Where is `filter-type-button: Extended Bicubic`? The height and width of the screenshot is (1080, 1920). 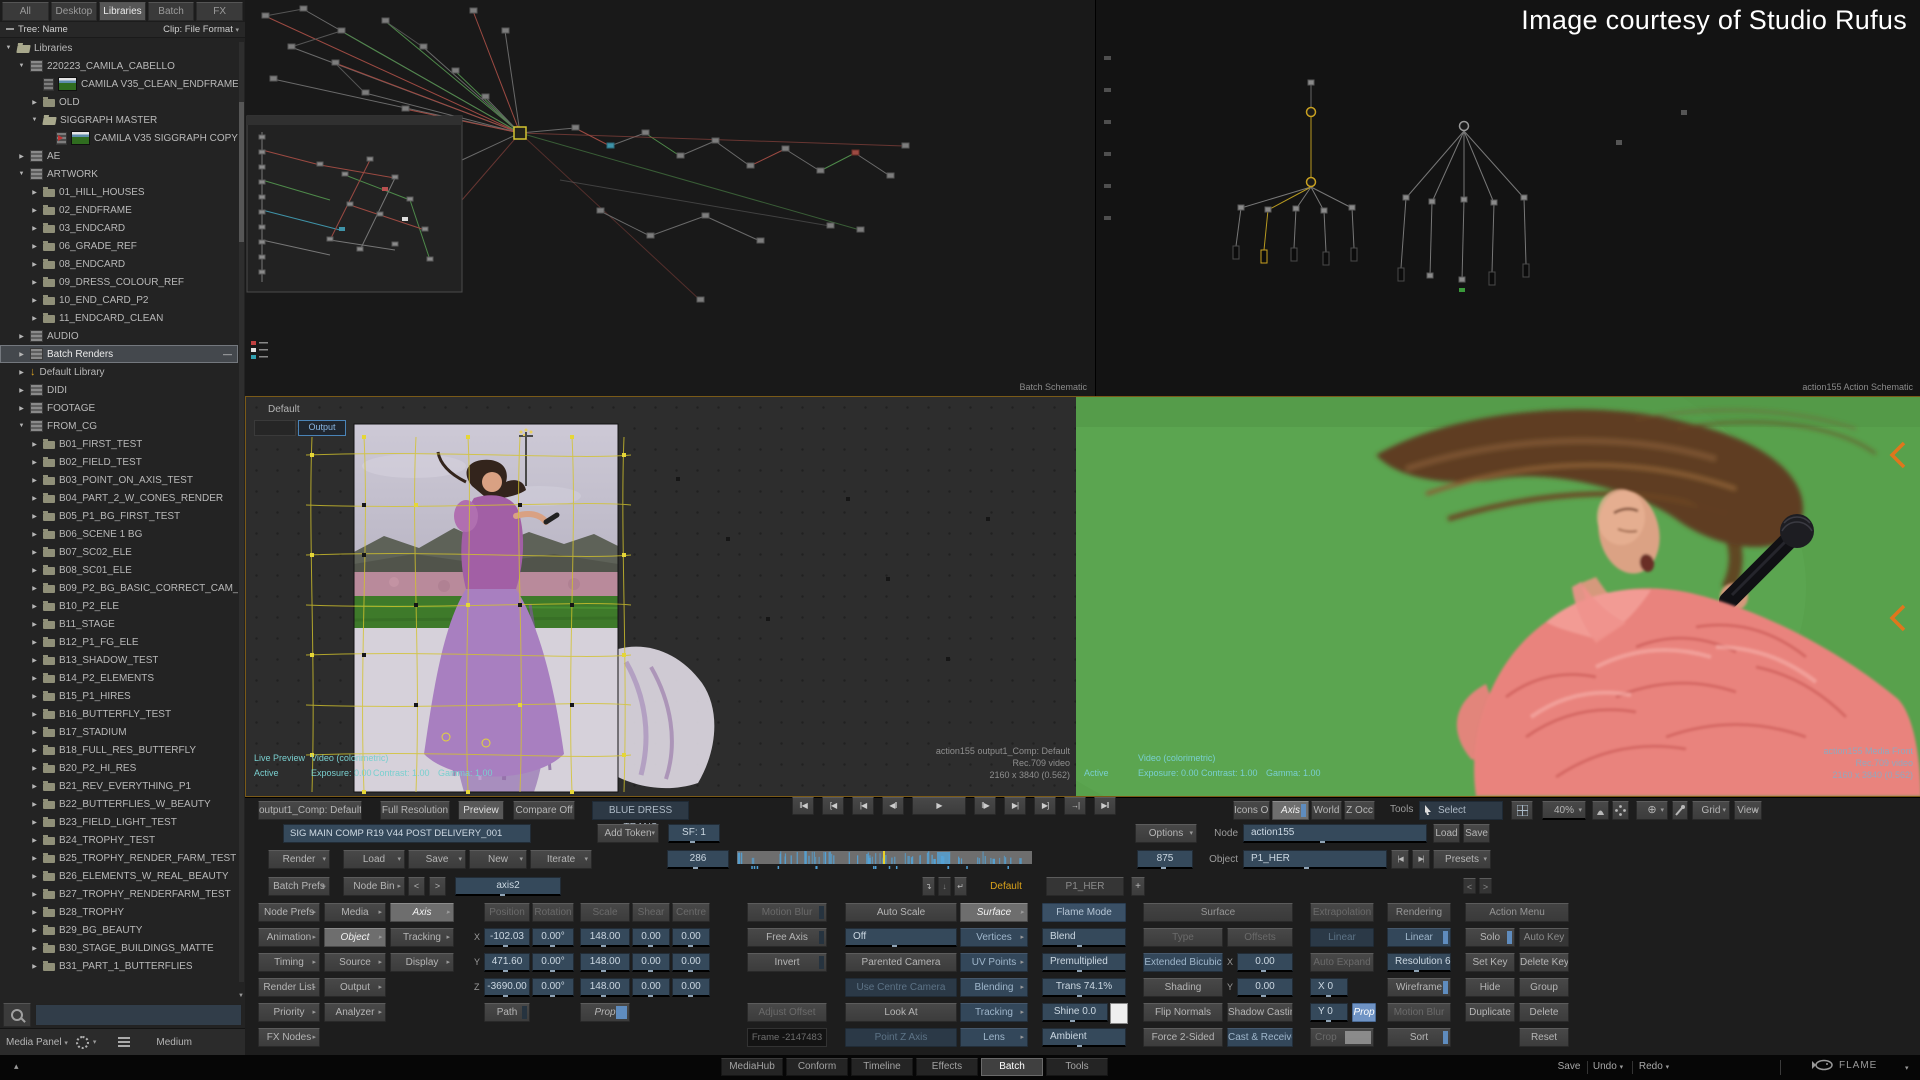
filter-type-button: Extended Bicubic is located at coordinates (1183, 962).